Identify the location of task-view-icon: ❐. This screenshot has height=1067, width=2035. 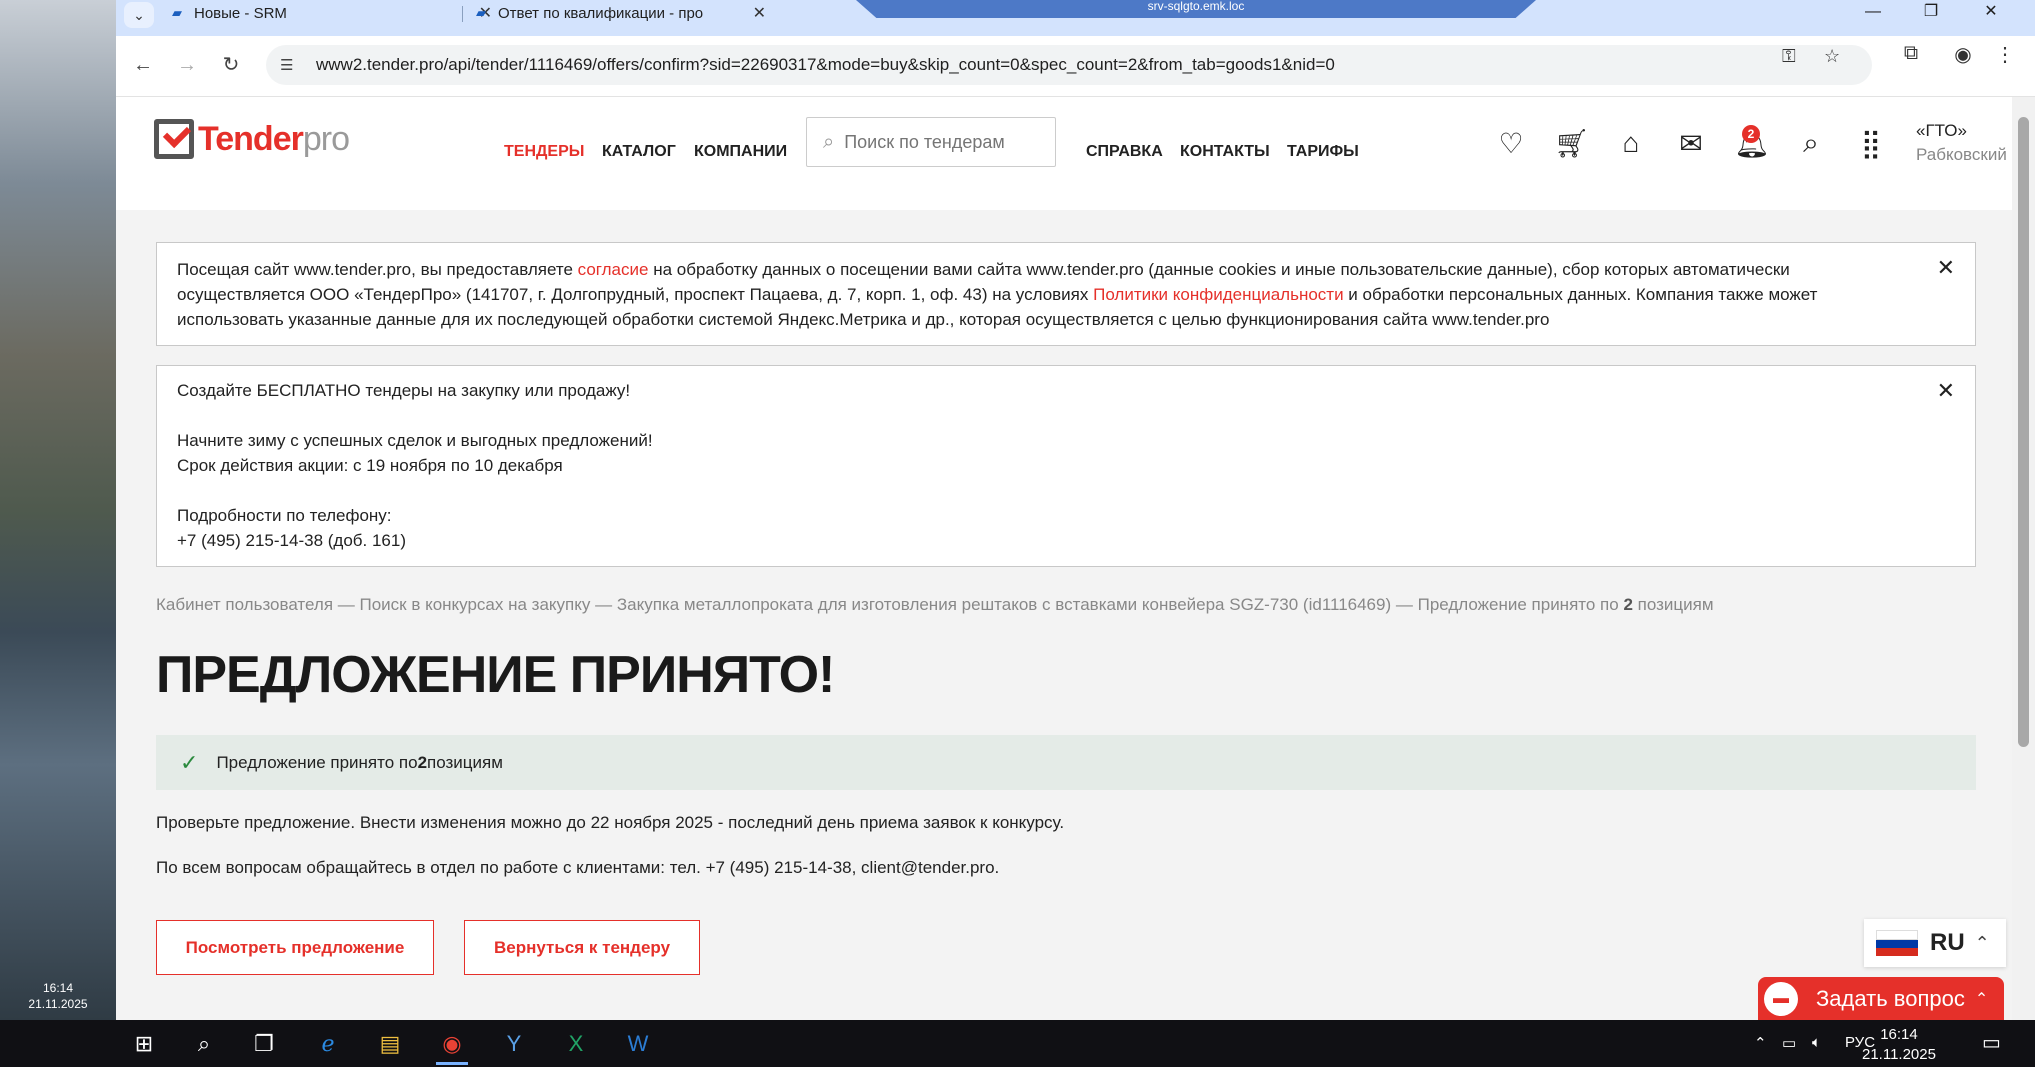
(264, 1044).